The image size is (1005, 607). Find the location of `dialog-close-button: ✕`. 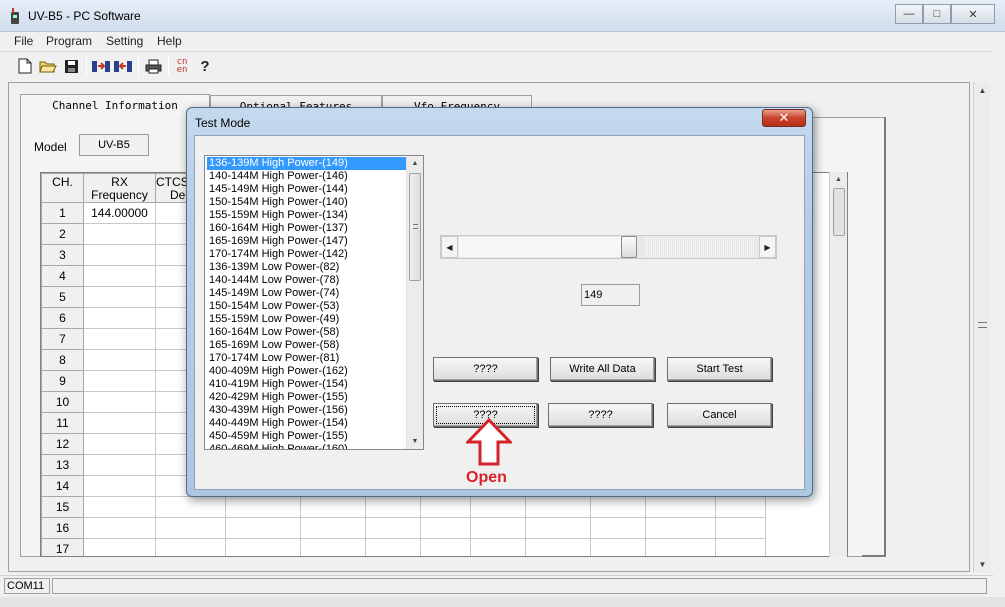

dialog-close-button: ✕ is located at coordinates (784, 118).